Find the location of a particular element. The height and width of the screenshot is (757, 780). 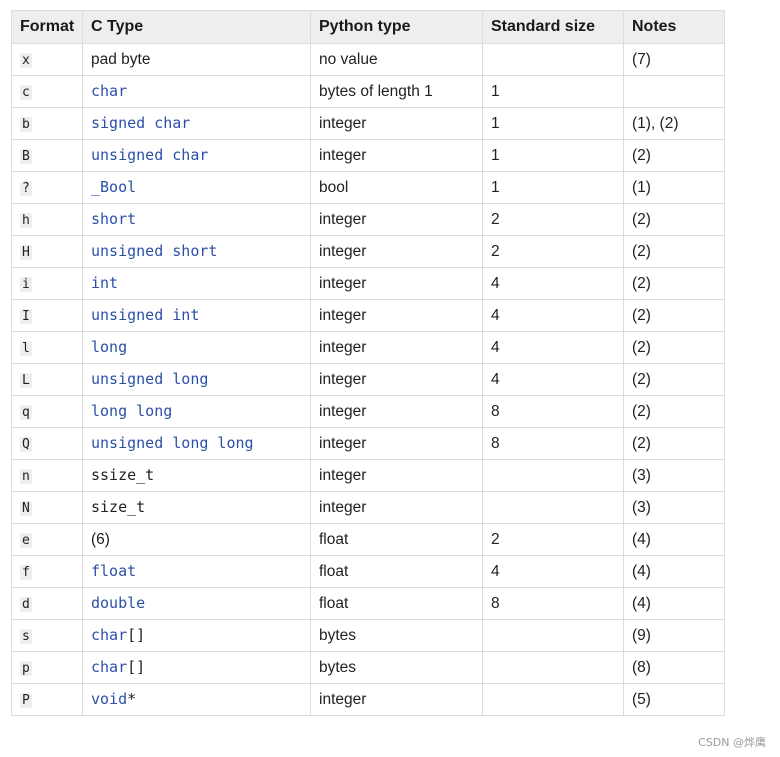

c-type-cell: size_t is located at coordinates (196, 507).